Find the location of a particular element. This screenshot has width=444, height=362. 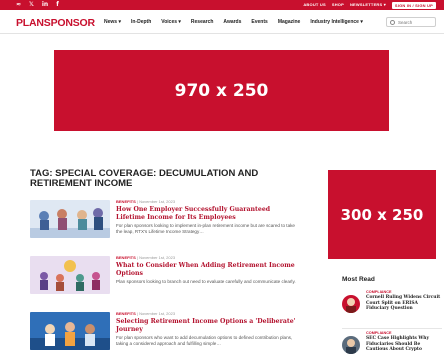

nav-item-industry-intelligence: Industry Intelligence ▾ is located at coordinates (336, 22).